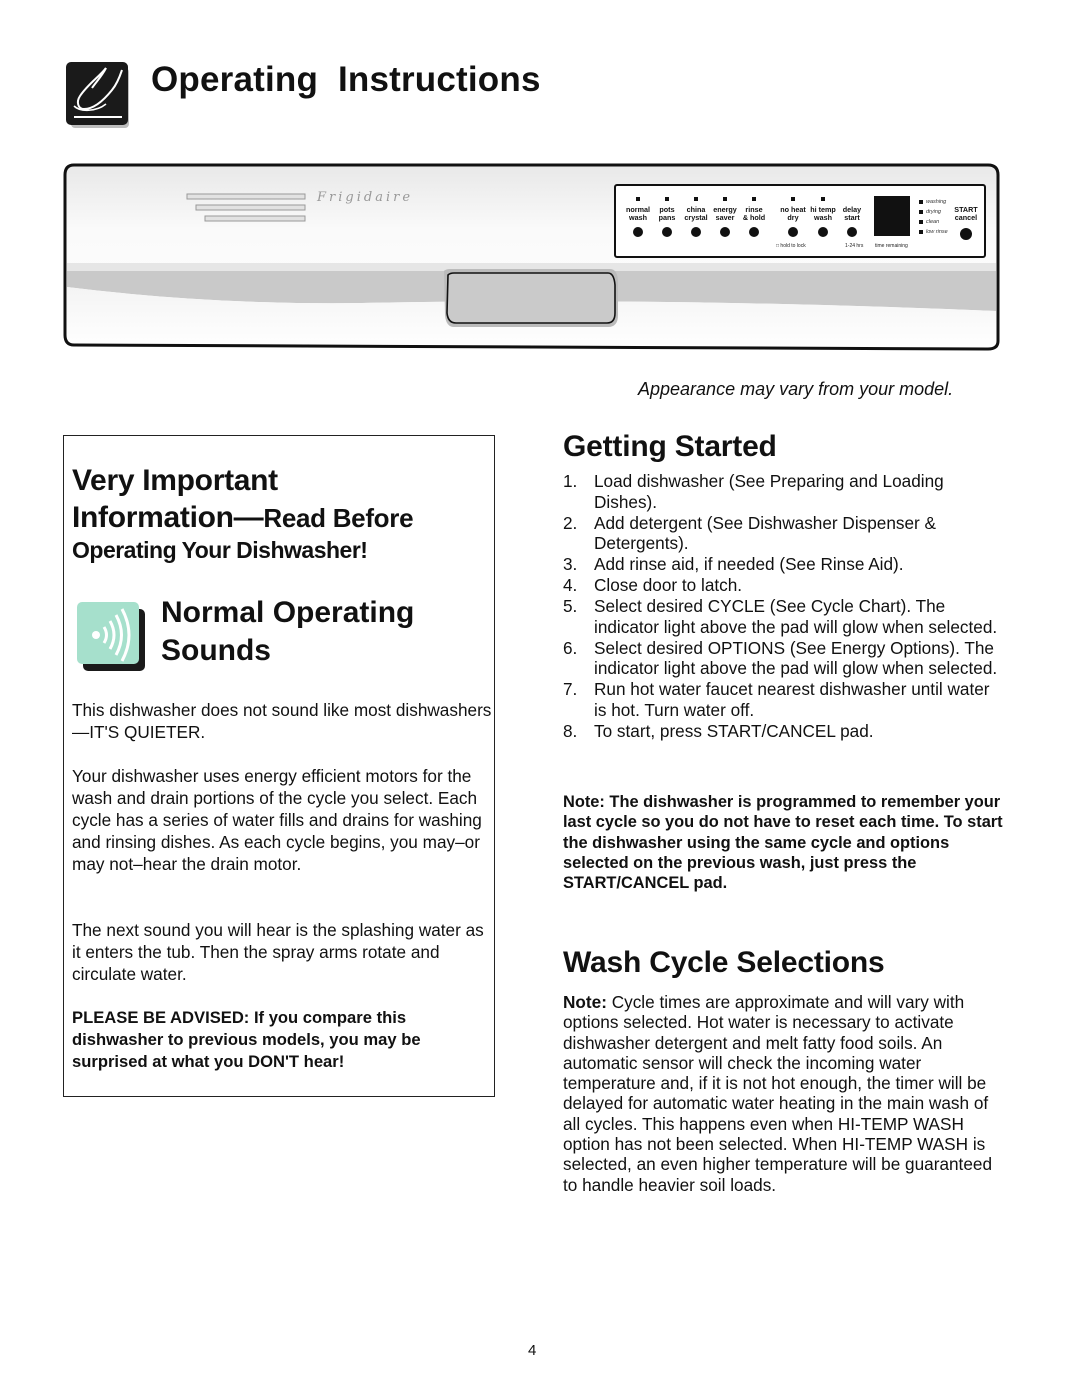 The width and height of the screenshot is (1080, 1397). I want to click on time-remaining-label: time remaining, so click(891, 246).